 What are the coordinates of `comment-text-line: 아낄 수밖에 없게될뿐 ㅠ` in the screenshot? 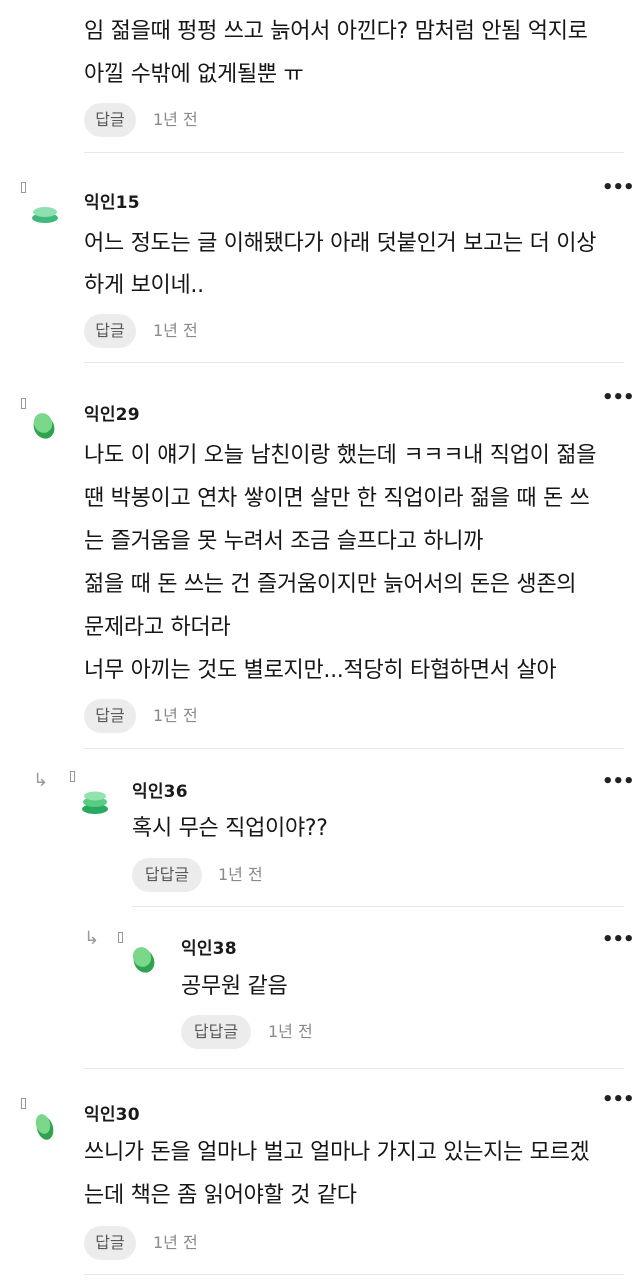 It's located at (194, 74).